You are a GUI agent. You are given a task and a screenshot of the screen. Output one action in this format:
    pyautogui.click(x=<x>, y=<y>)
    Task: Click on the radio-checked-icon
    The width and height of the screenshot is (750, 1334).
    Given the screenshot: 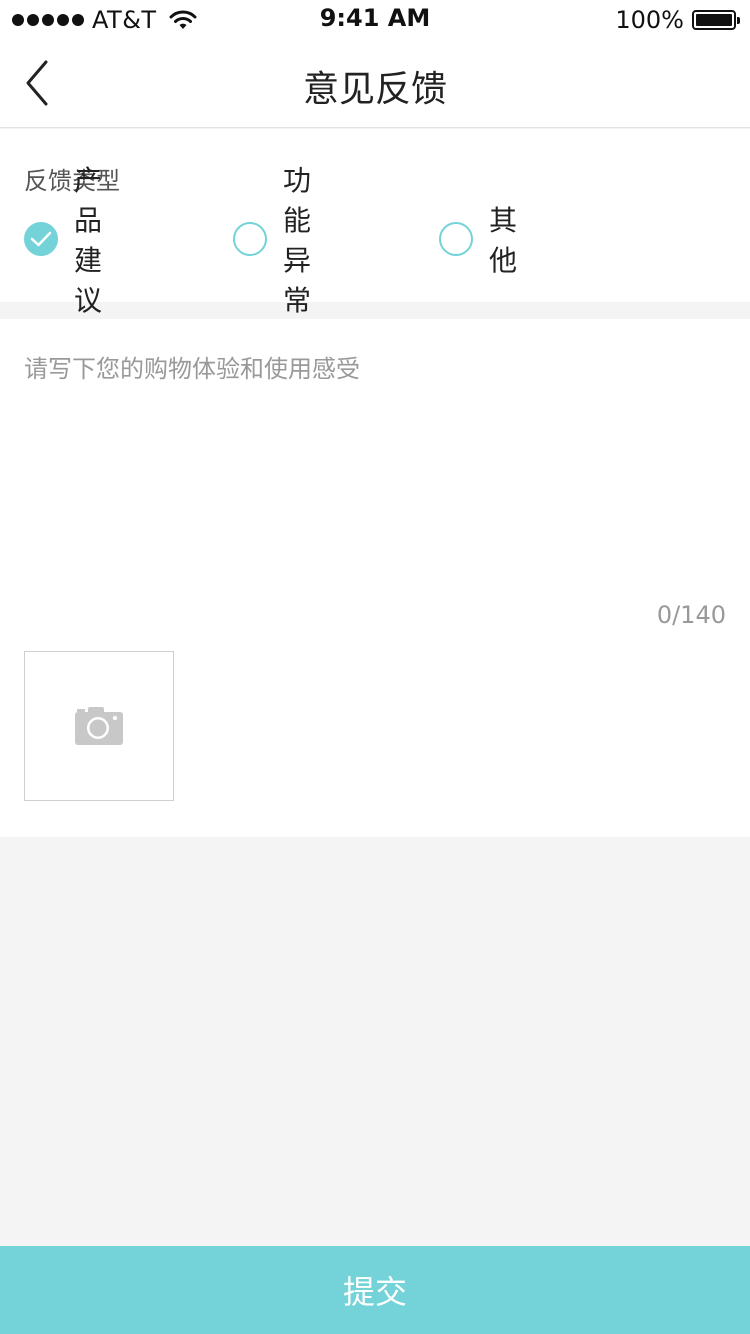 What is the action you would take?
    pyautogui.click(x=41, y=239)
    